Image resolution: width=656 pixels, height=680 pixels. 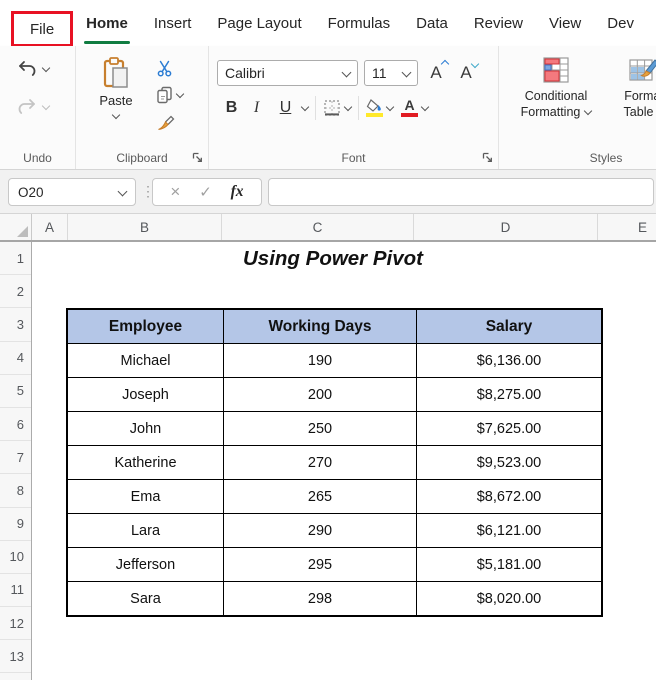 I want to click on select-all-button, so click(x=16, y=227).